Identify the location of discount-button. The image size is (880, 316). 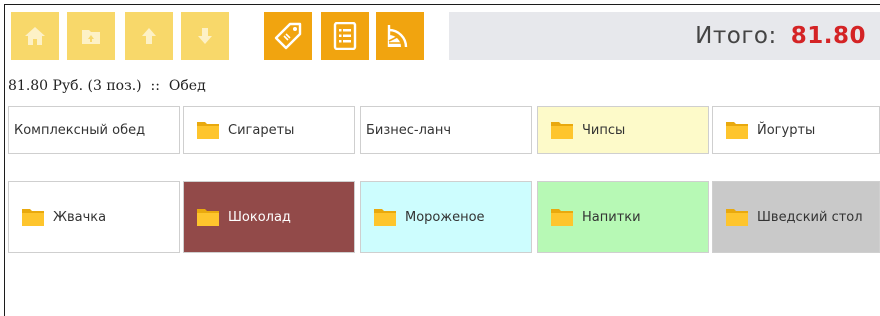
(400, 36).